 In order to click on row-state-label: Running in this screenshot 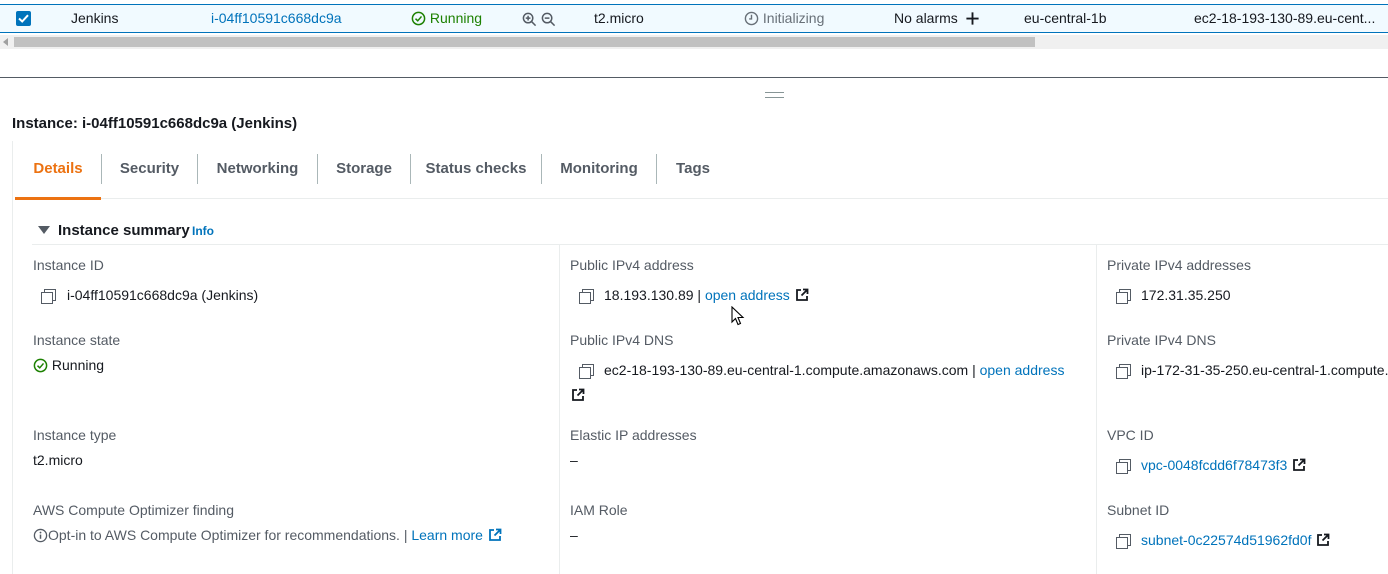, I will do `click(456, 18)`.